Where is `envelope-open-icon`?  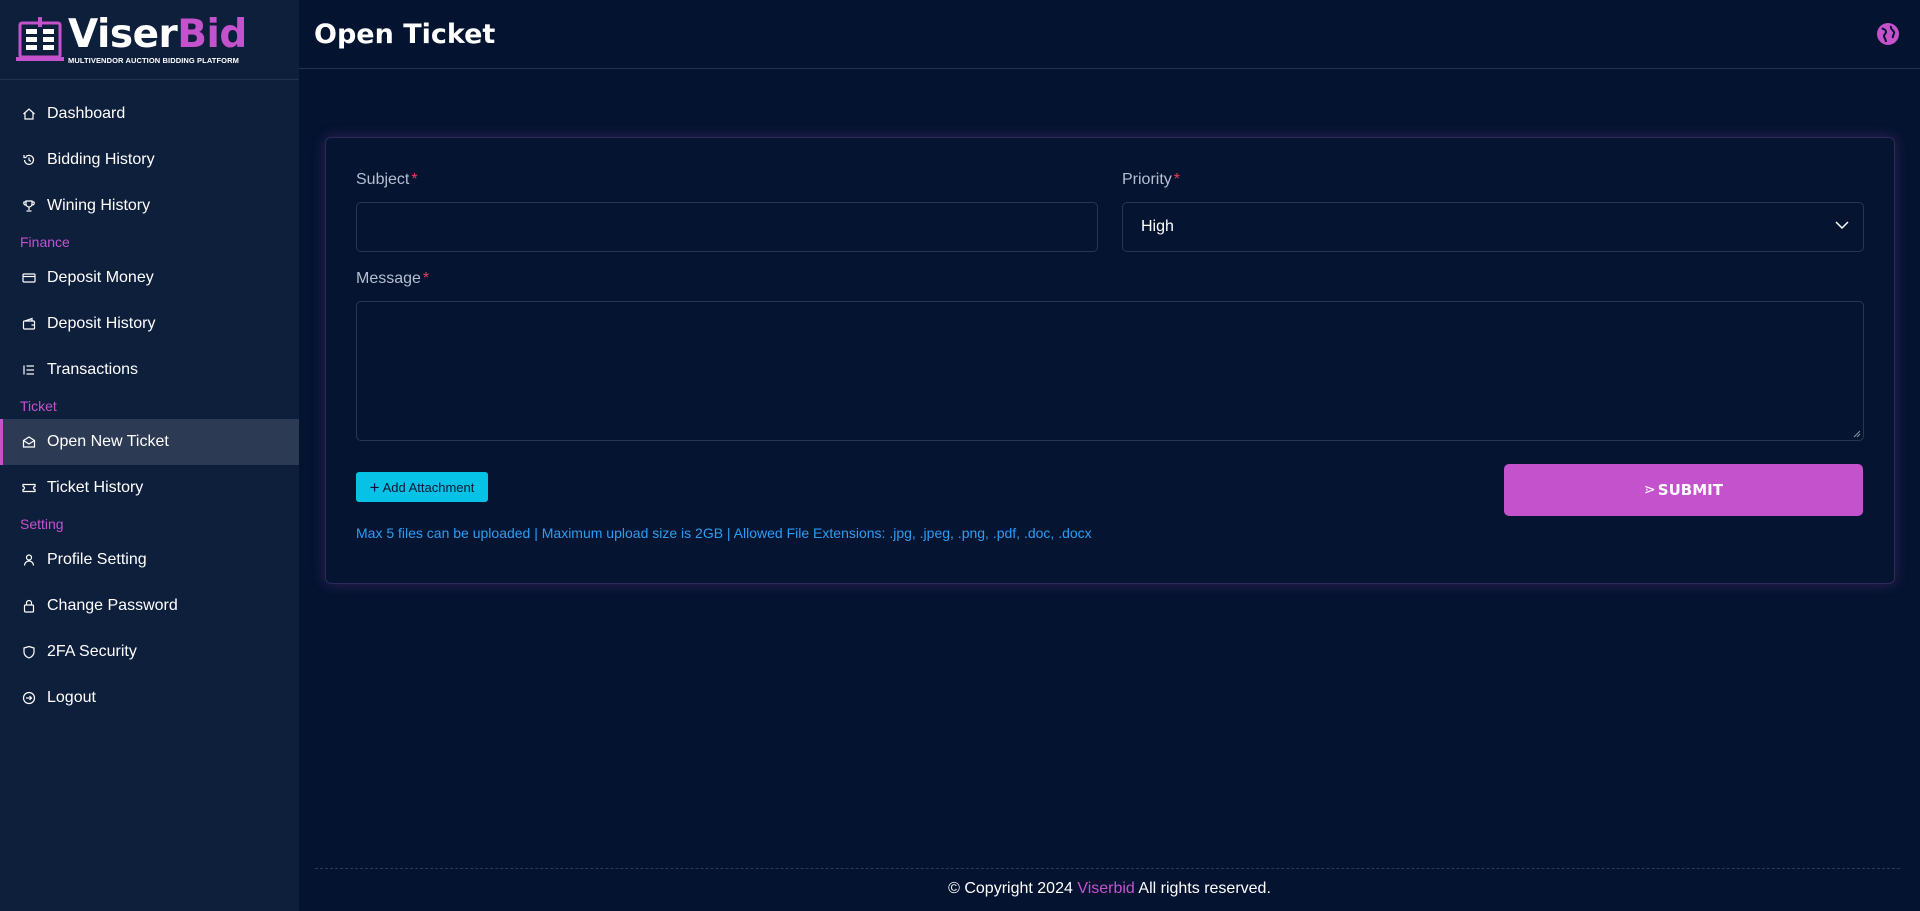
envelope-open-icon is located at coordinates (29, 442).